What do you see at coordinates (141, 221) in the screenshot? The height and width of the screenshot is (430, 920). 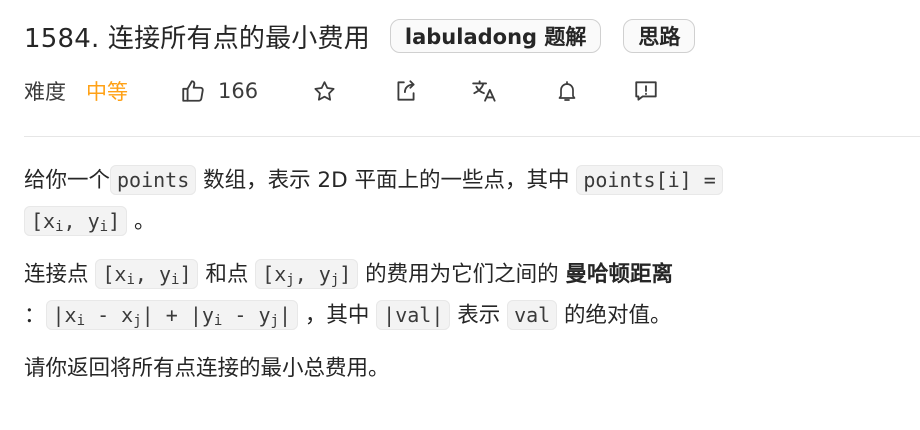 I see `text-segment: 。` at bounding box center [141, 221].